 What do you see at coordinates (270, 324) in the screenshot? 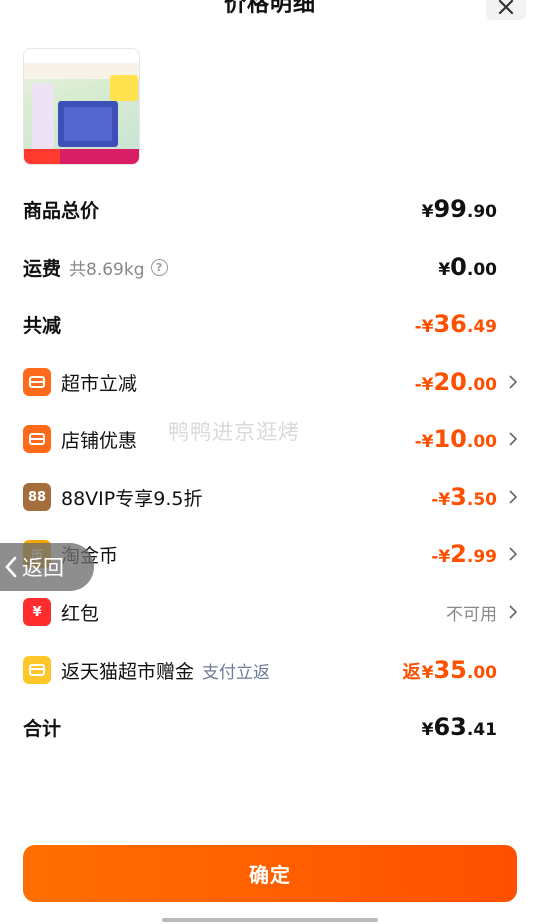
I see `row-discount-total: 共减 -¥ 36 .49` at bounding box center [270, 324].